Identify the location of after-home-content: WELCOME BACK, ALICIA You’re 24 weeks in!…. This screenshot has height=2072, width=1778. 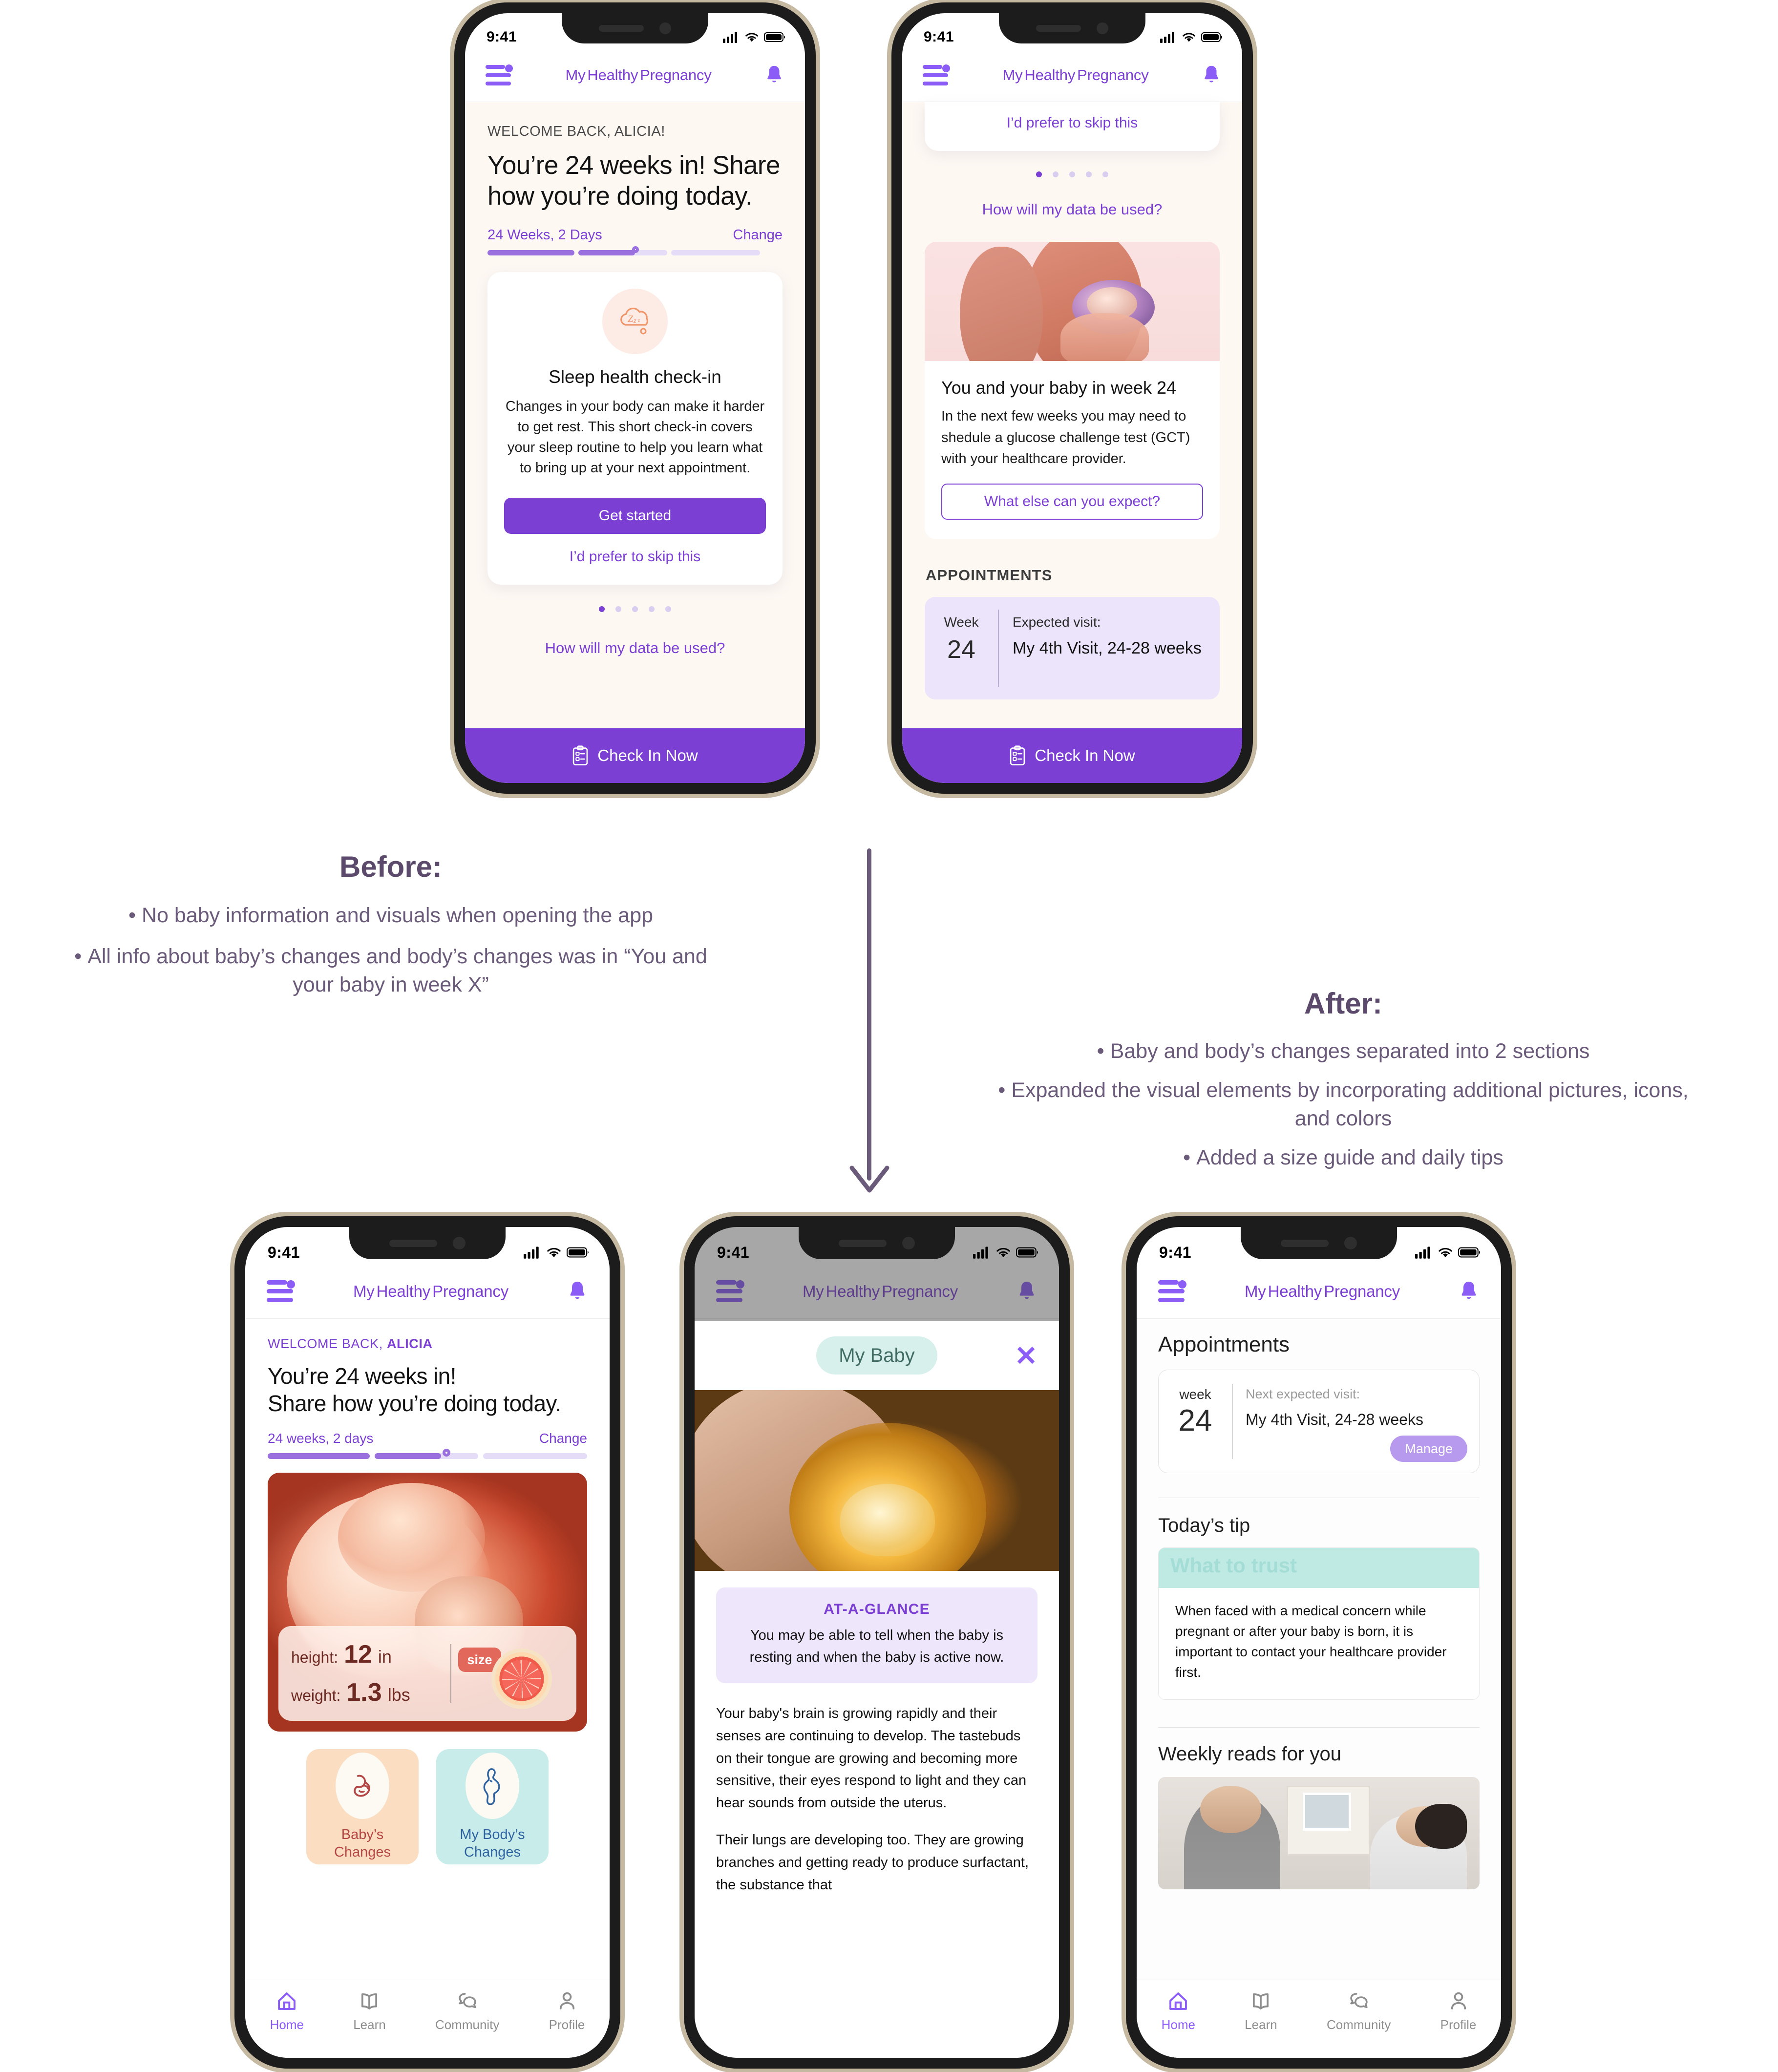
(427, 1689).